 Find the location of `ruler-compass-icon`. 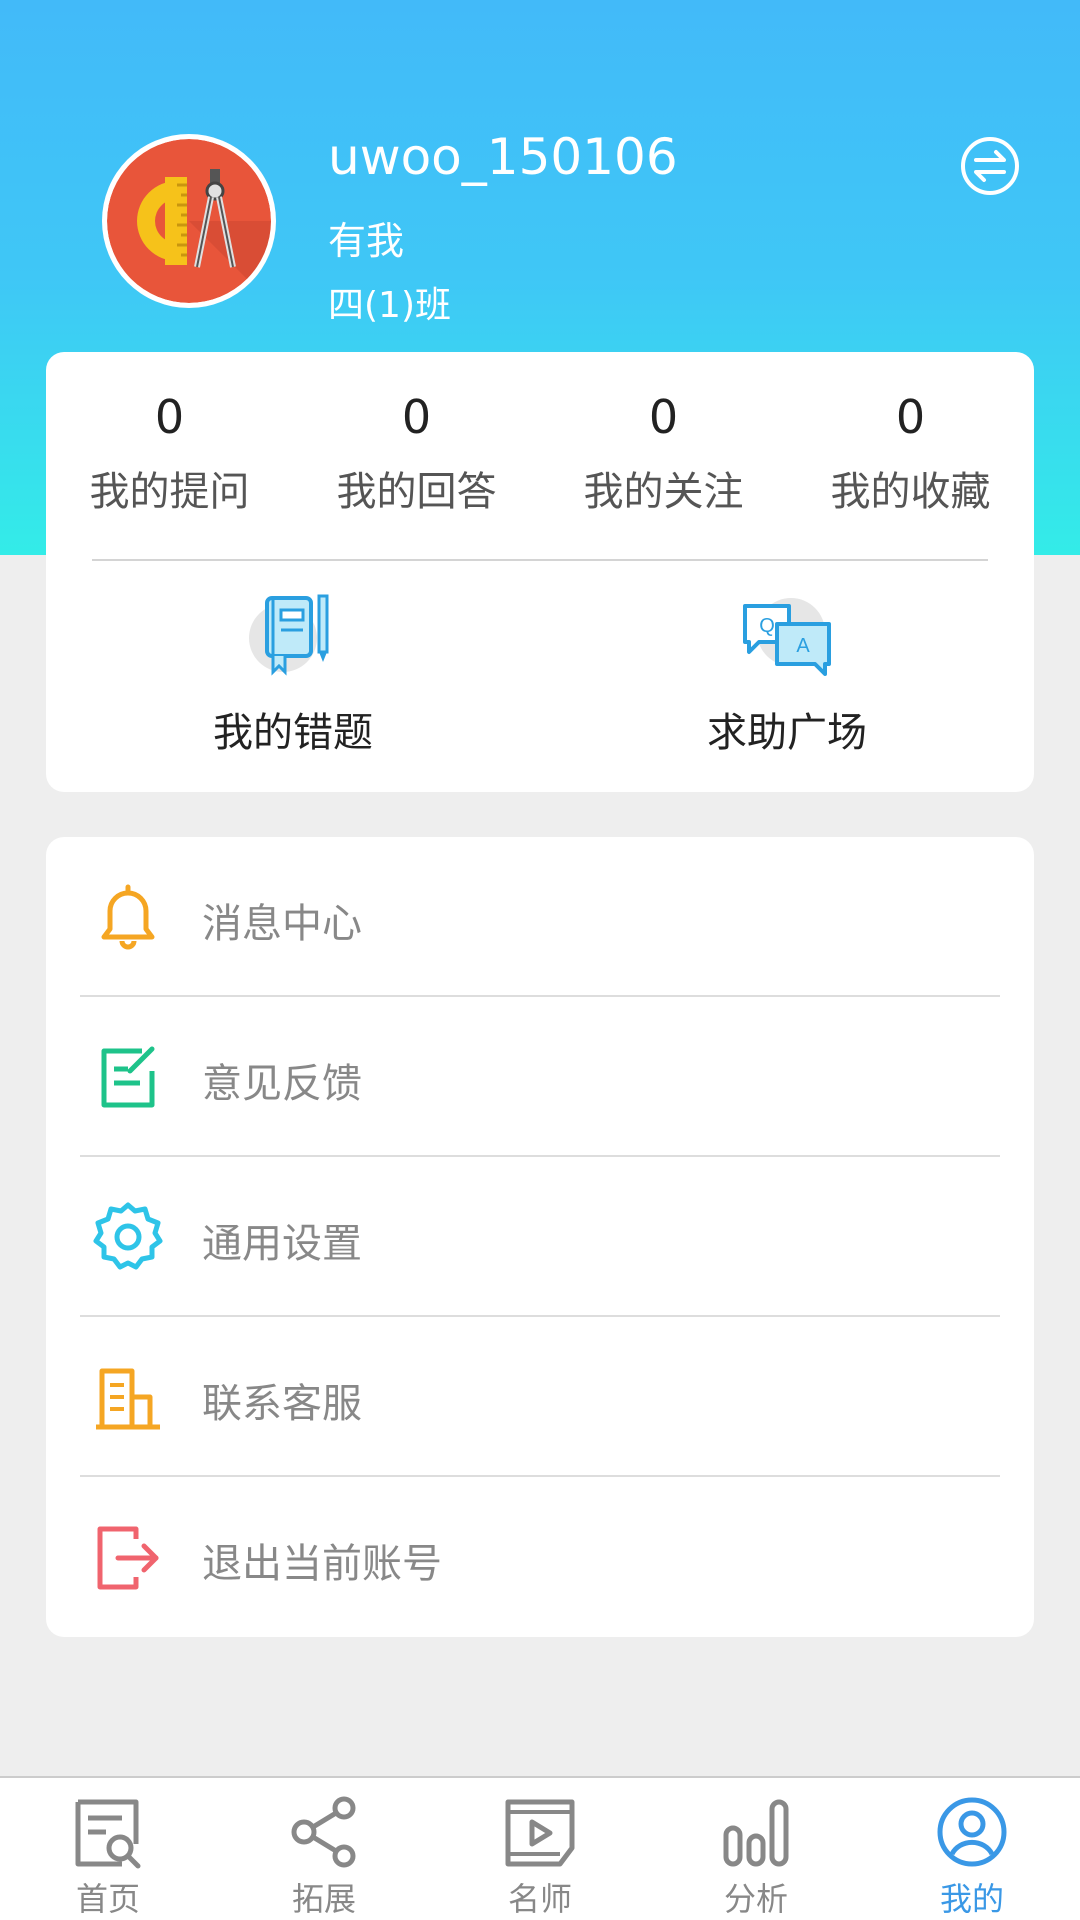

ruler-compass-icon is located at coordinates (189, 221).